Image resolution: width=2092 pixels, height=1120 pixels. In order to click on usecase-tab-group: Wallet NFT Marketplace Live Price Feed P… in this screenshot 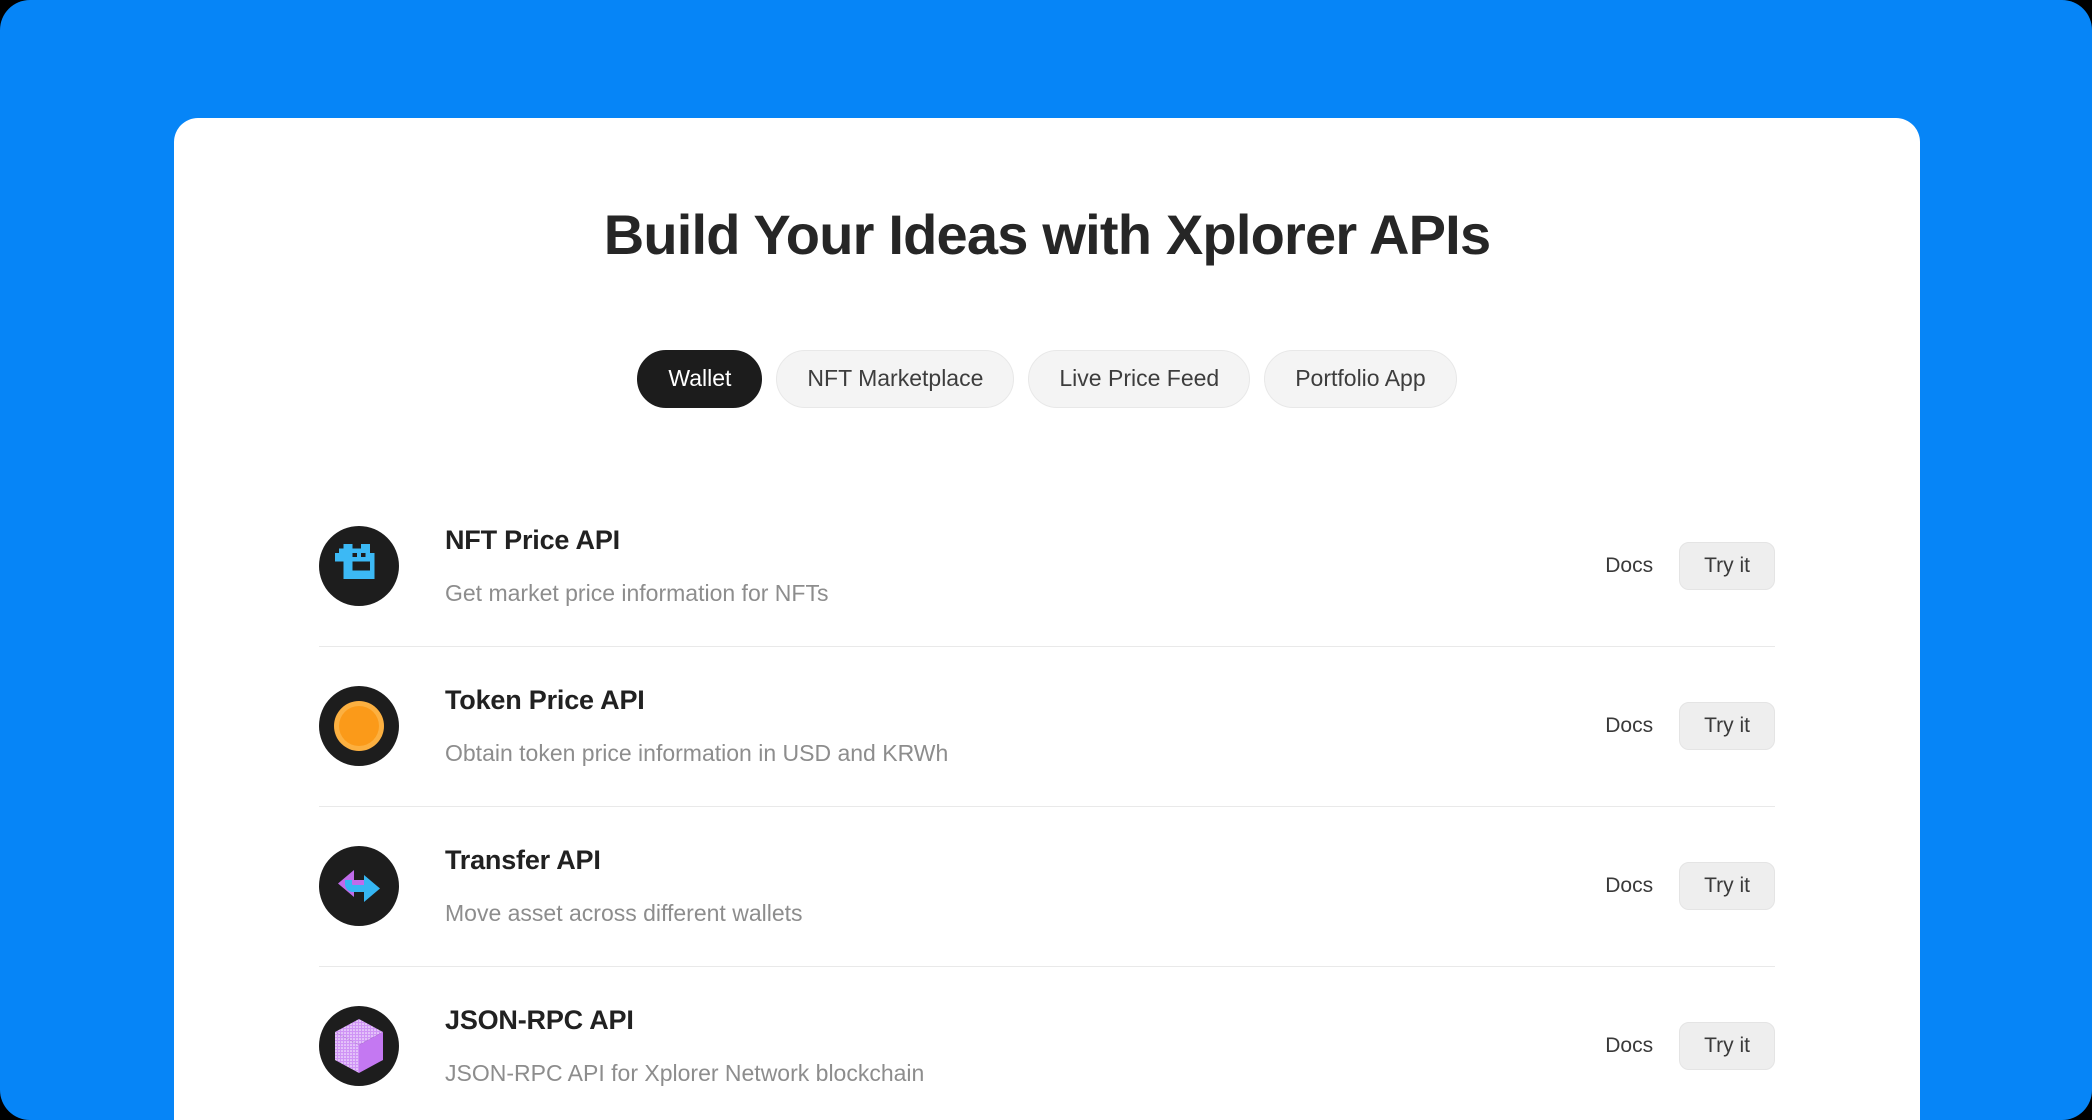, I will do `click(1047, 378)`.